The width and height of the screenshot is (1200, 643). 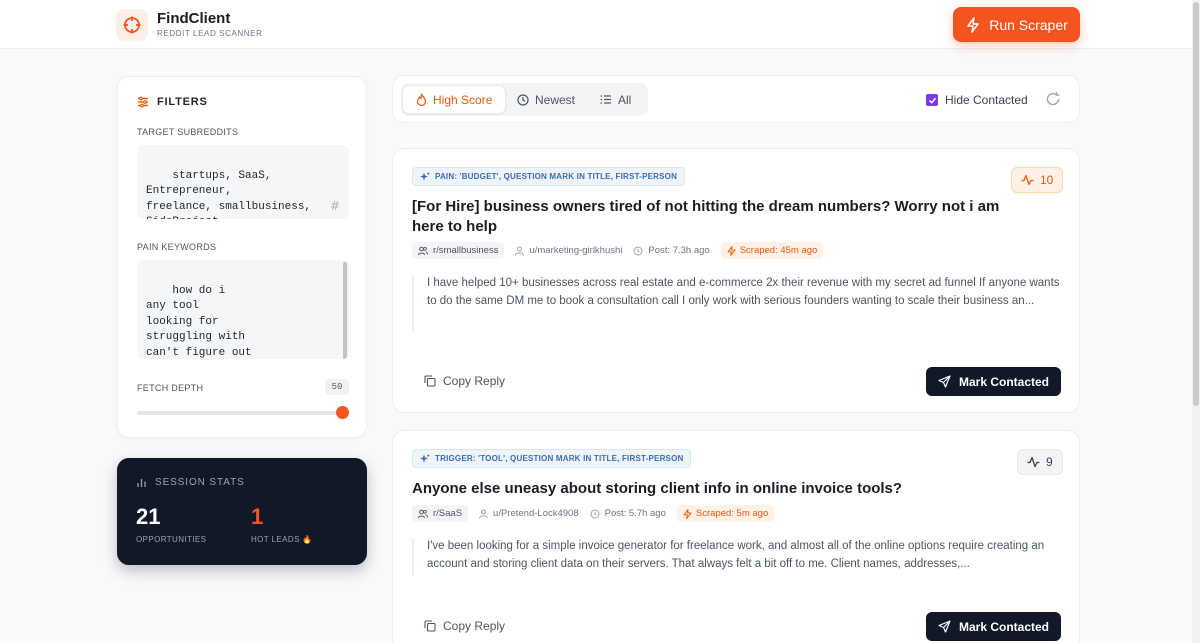 I want to click on page-scrollbar, so click(x=1196, y=321).